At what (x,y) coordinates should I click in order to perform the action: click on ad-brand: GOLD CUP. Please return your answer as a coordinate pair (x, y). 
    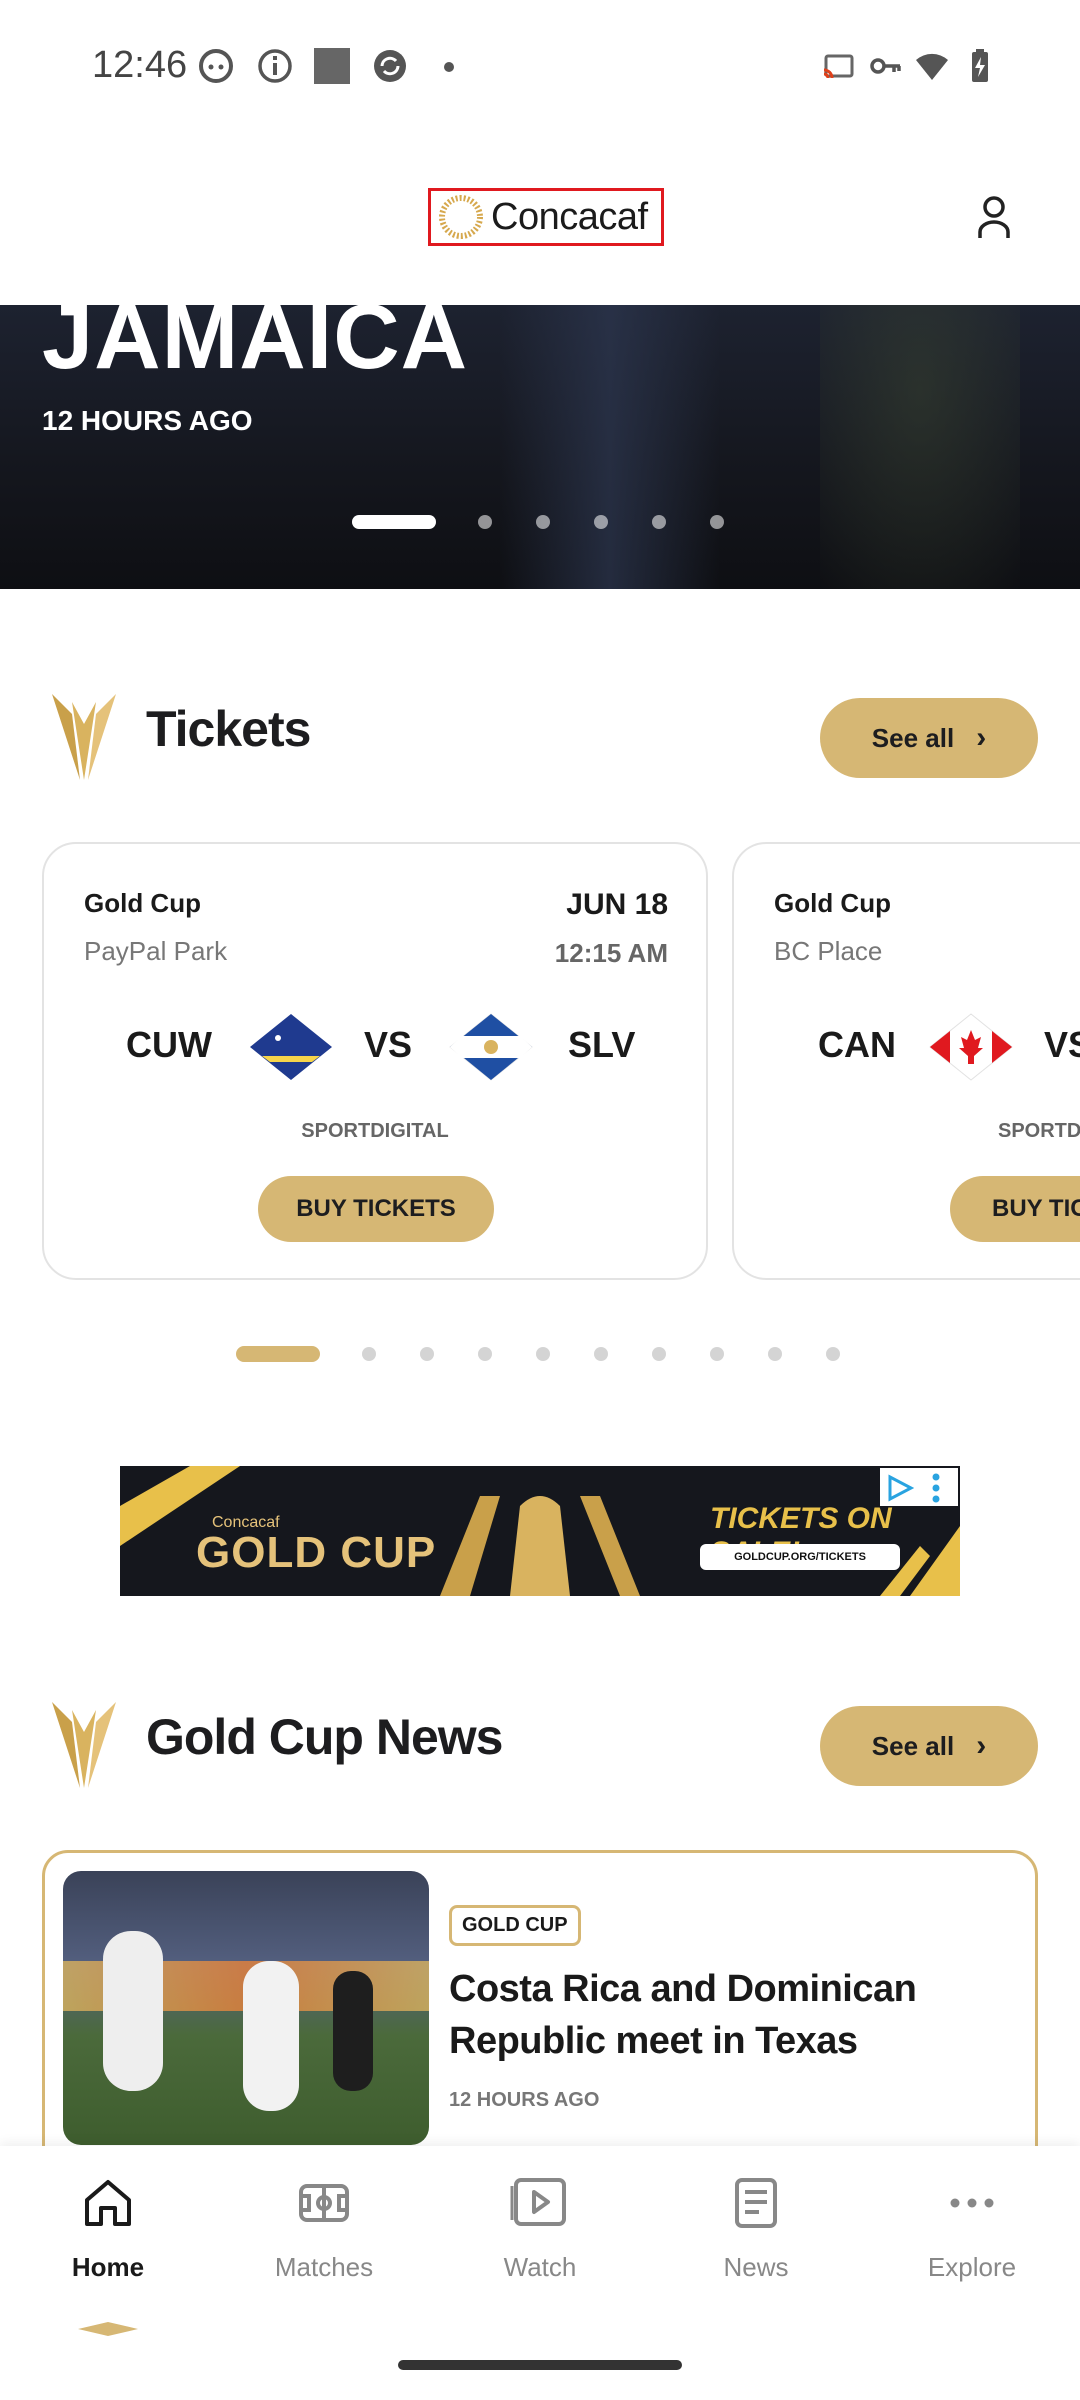
    Looking at the image, I should click on (316, 1552).